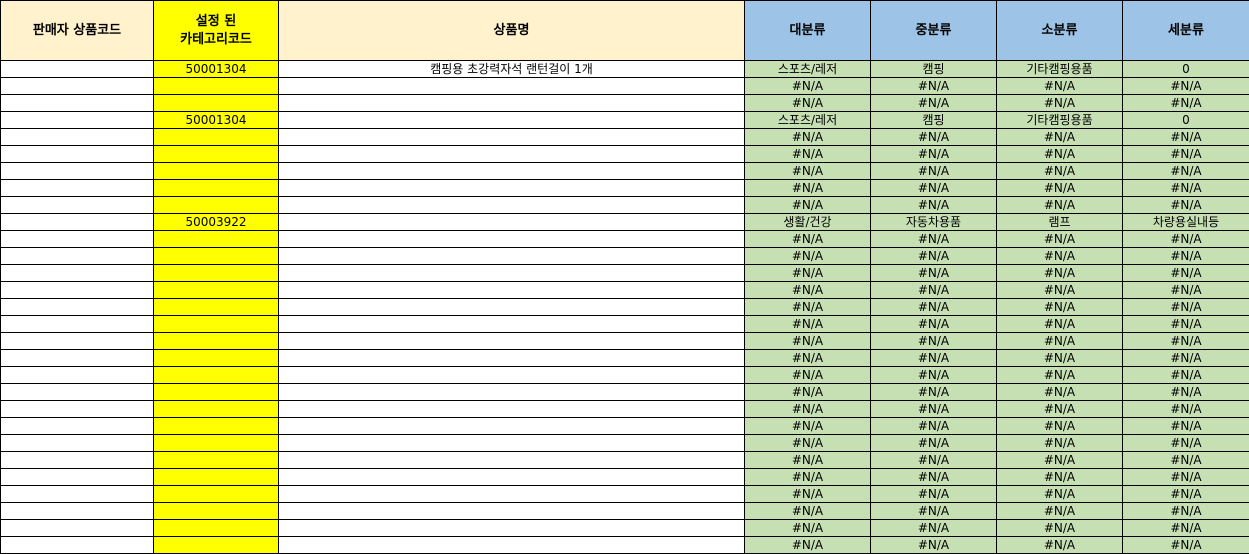 Image resolution: width=1249 pixels, height=554 pixels. I want to click on header-seller-code: 판매자 상품코드, so click(77, 31).